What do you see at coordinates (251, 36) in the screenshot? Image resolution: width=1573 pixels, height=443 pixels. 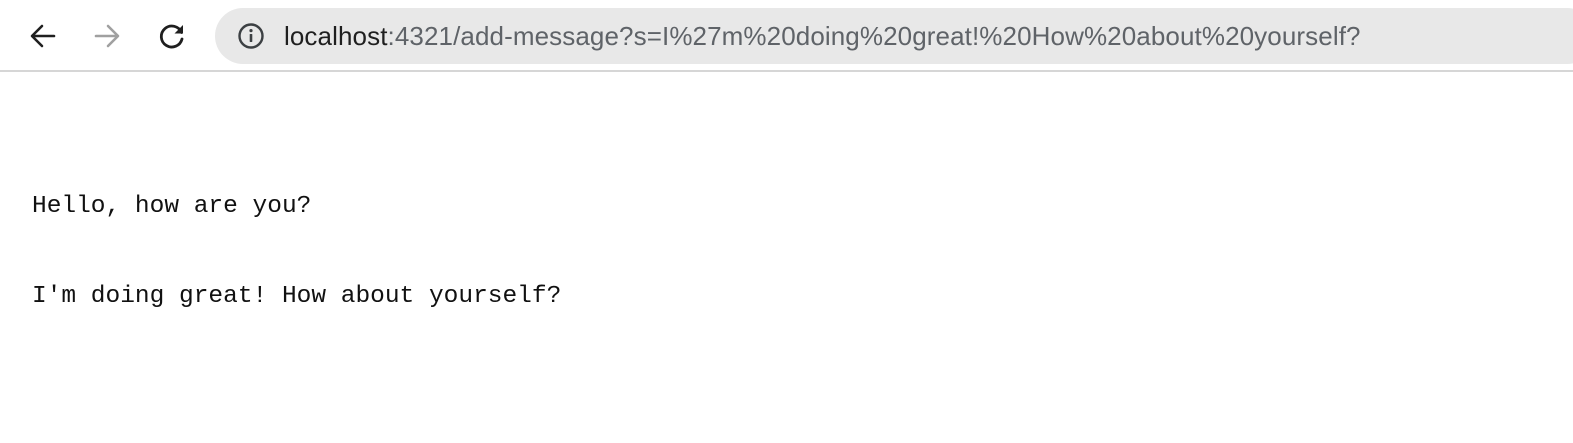 I see `info-icon` at bounding box center [251, 36].